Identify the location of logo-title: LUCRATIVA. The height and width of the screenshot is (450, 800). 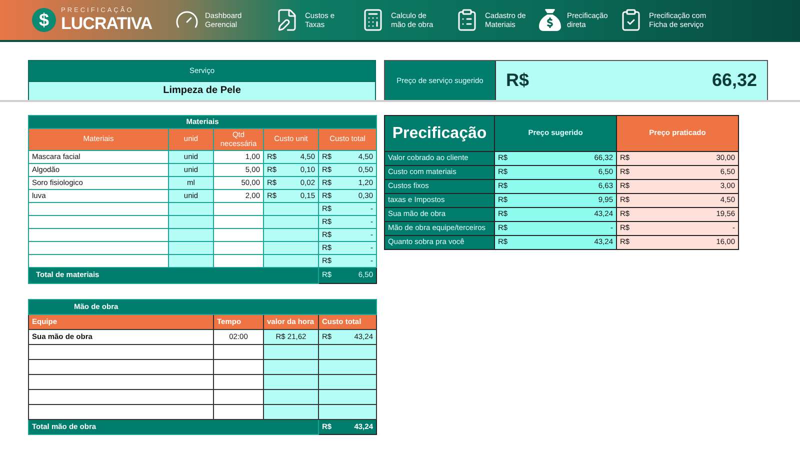
(106, 23).